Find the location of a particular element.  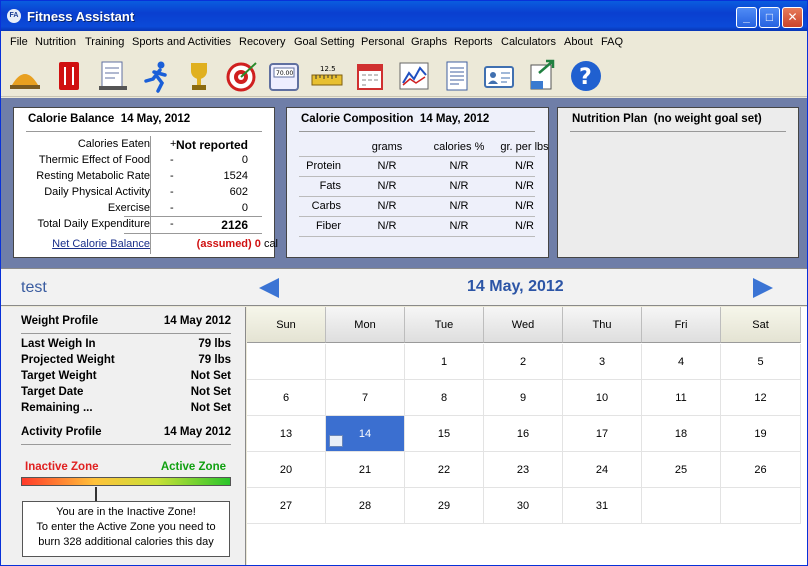

calendar-day: 19 is located at coordinates (761, 434).